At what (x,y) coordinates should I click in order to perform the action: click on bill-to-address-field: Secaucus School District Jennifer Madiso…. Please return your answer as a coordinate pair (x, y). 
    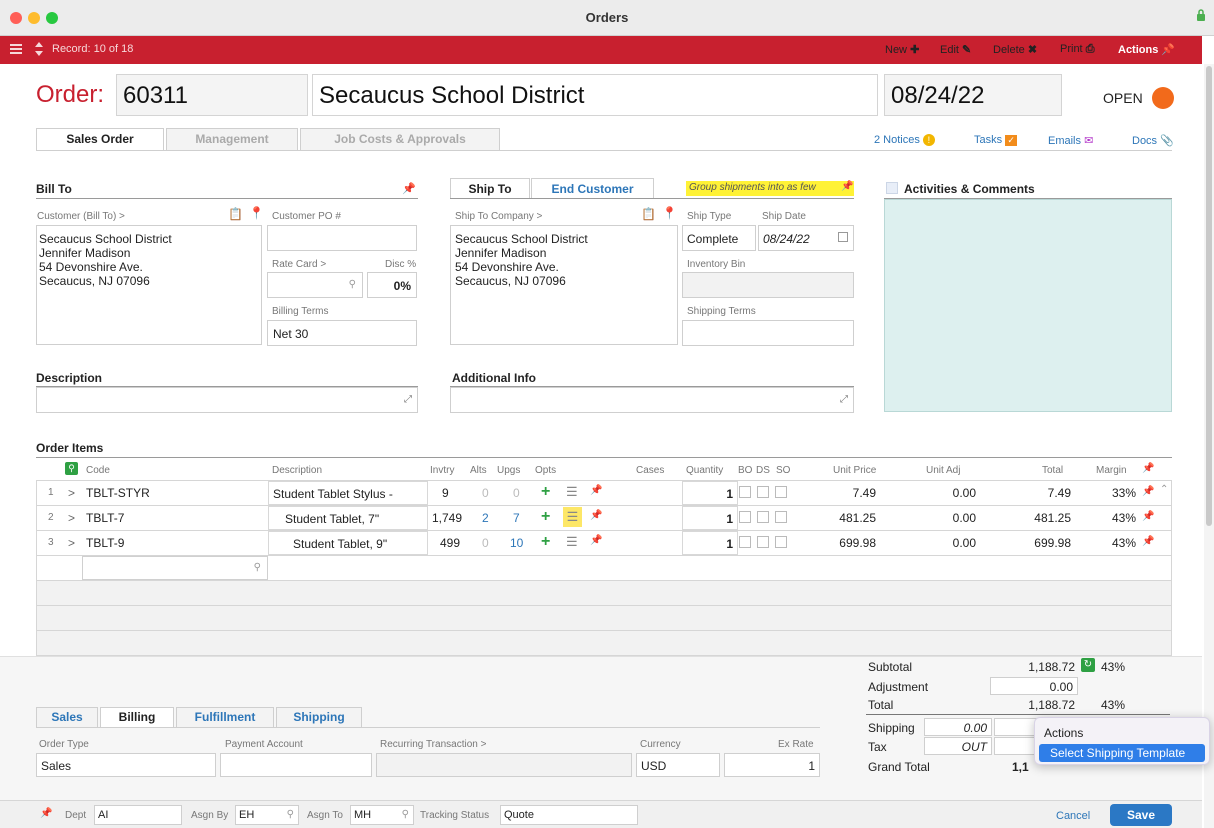
    Looking at the image, I should click on (149, 285).